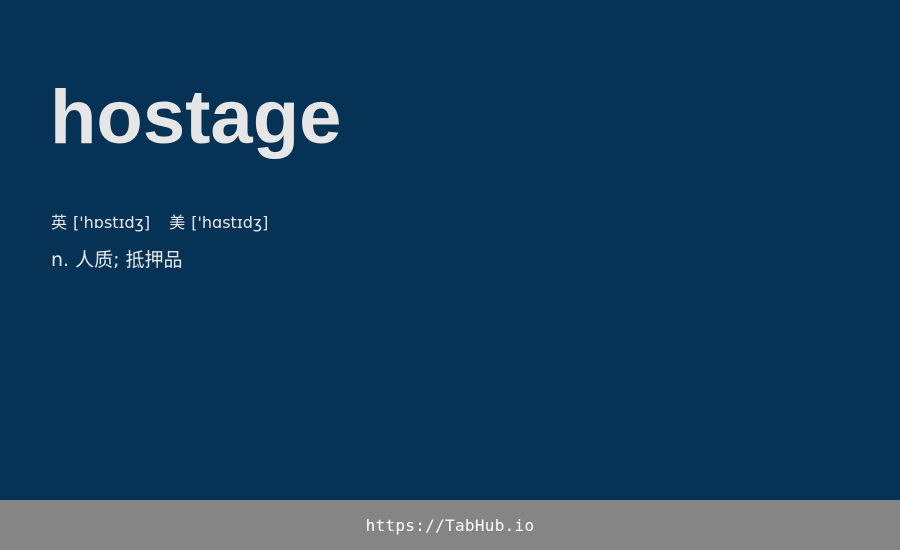 Image resolution: width=900 pixels, height=550 pixels. Describe the element at coordinates (159, 223) in the screenshot. I see `phonetics-row: 英 ['hɒstɪdʒ] 美 ['hɑstɪdʒ]` at that location.